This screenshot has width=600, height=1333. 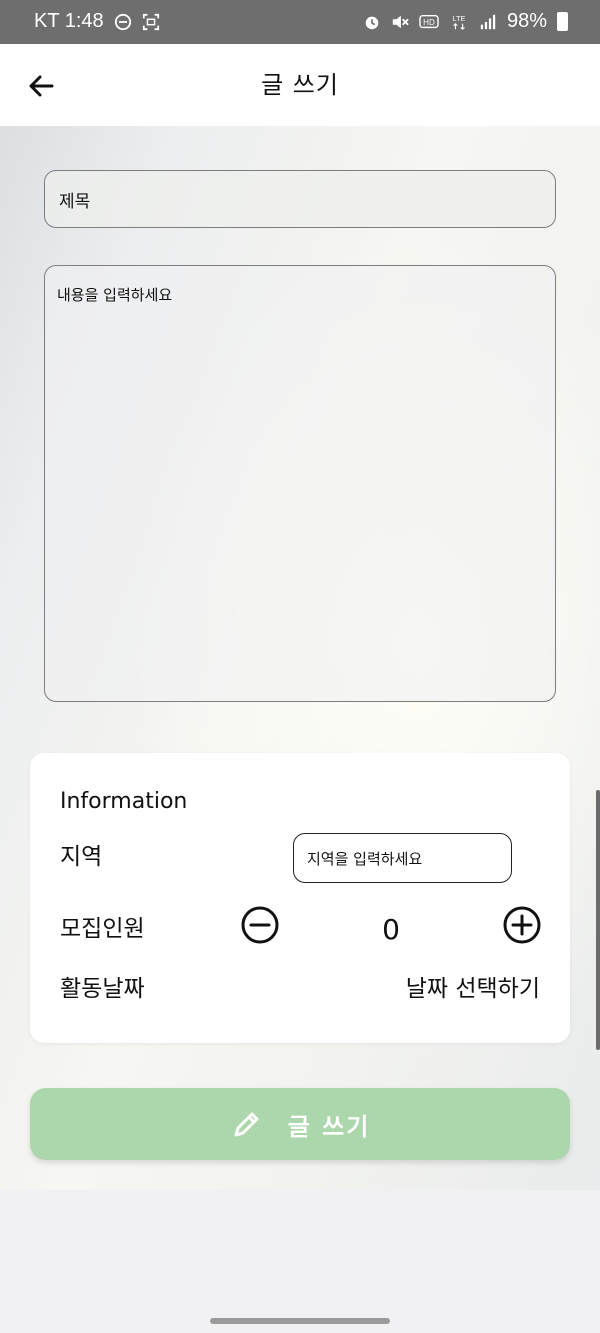 I want to click on battery-icon, so click(x=562, y=21).